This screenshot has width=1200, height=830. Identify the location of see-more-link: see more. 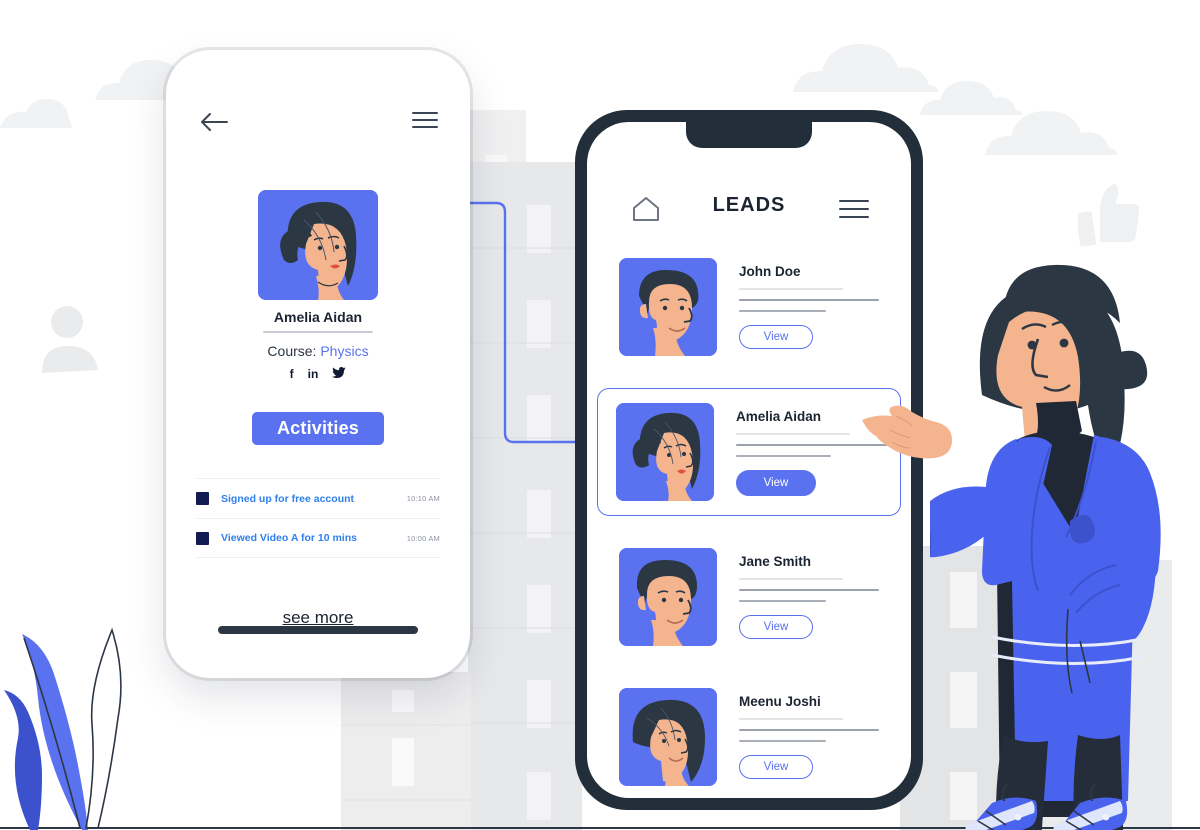
(318, 618).